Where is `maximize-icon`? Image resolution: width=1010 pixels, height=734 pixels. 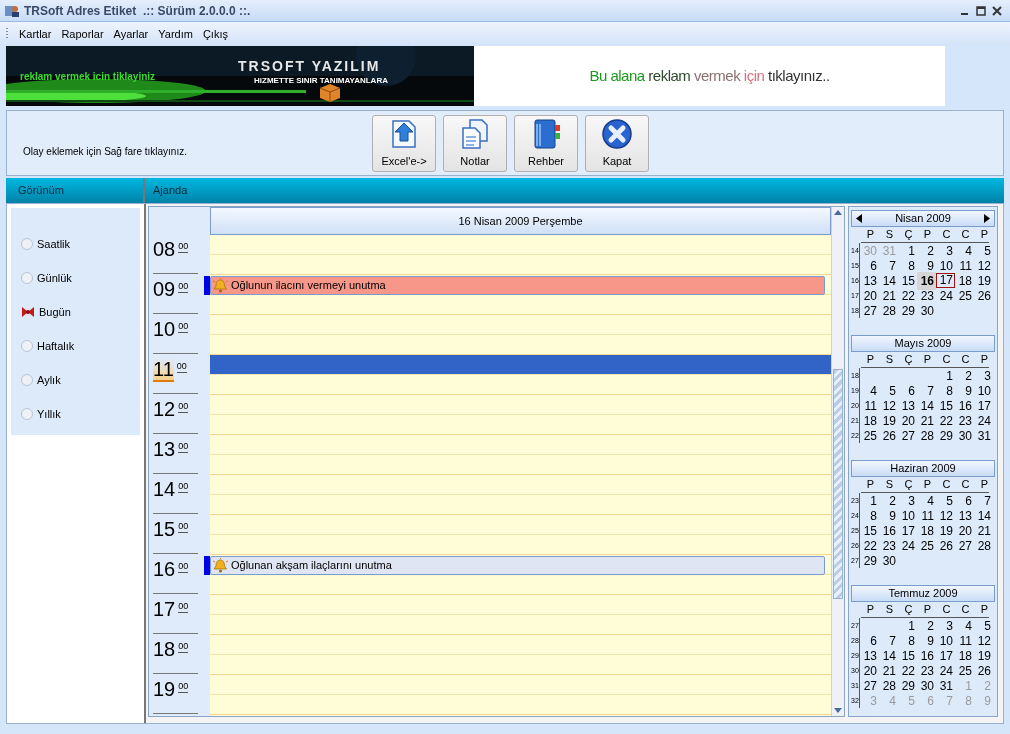 maximize-icon is located at coordinates (981, 10).